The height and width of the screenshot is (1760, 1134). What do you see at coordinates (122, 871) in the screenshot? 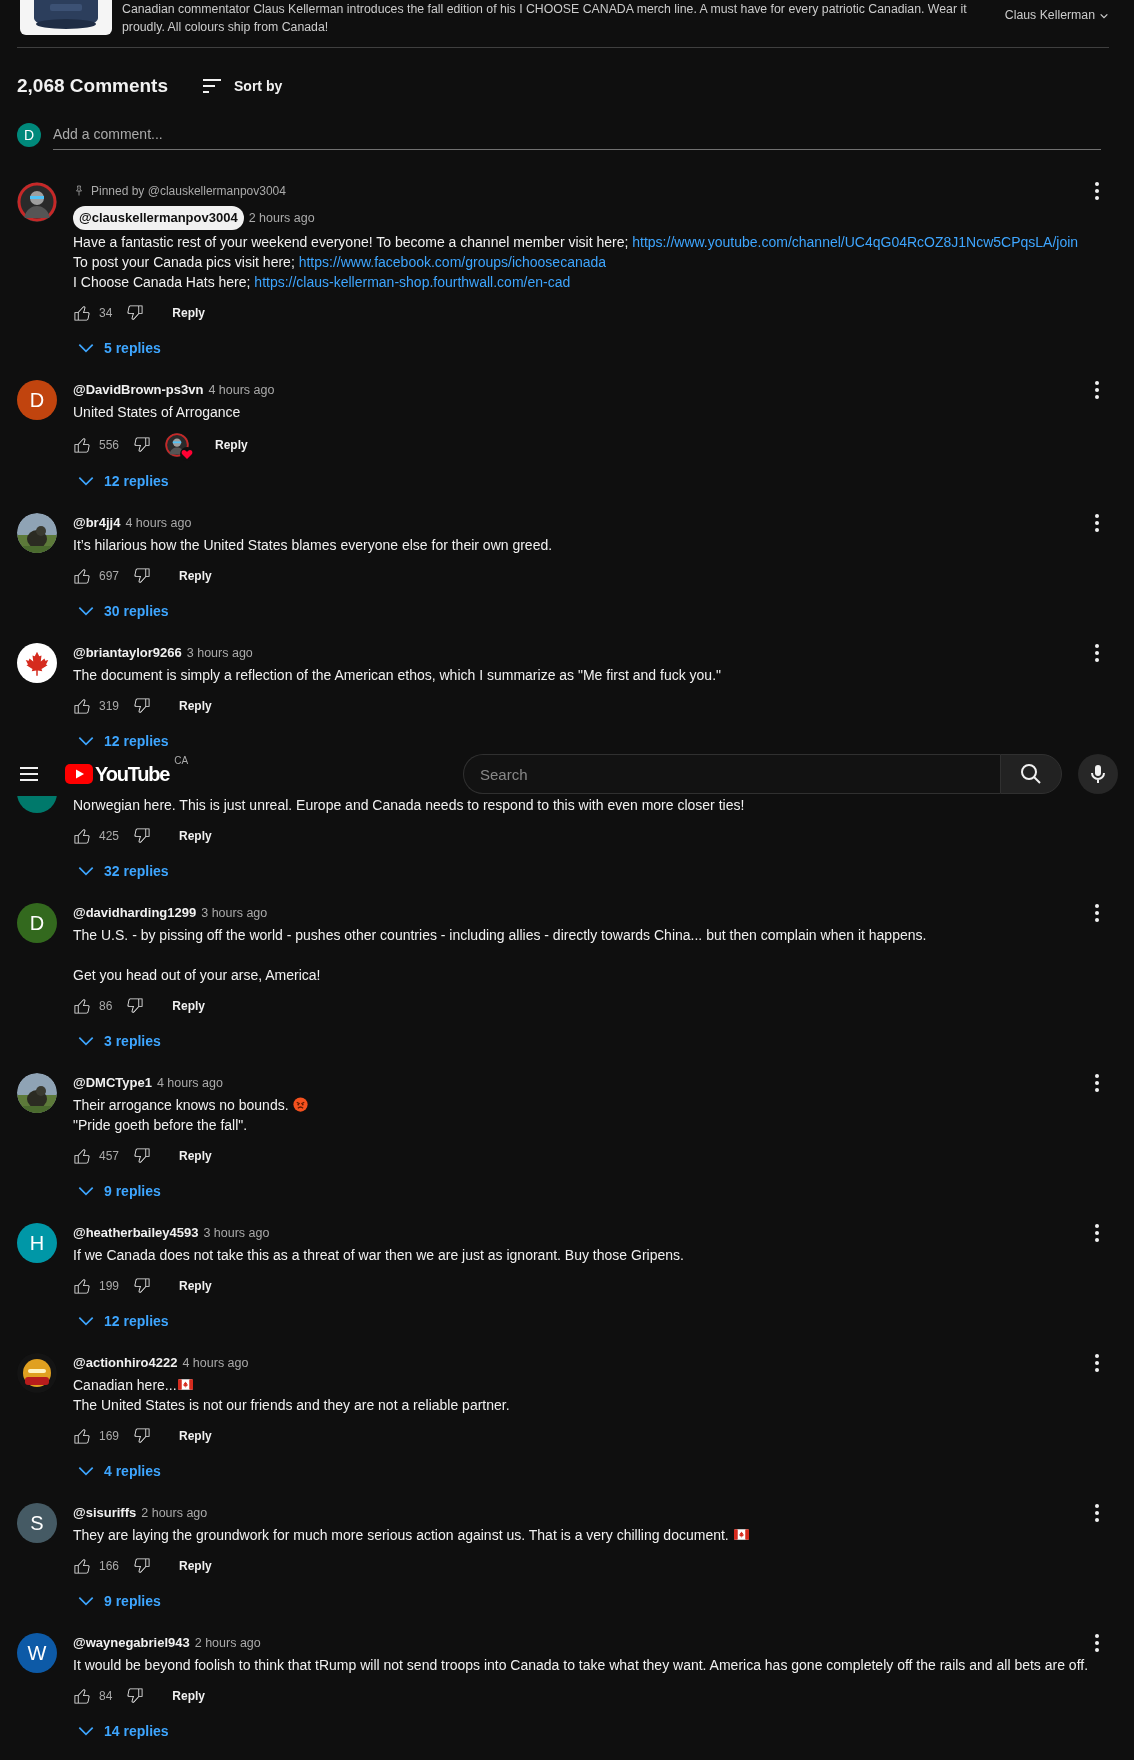
I see `replies-button: 32 replies` at bounding box center [122, 871].